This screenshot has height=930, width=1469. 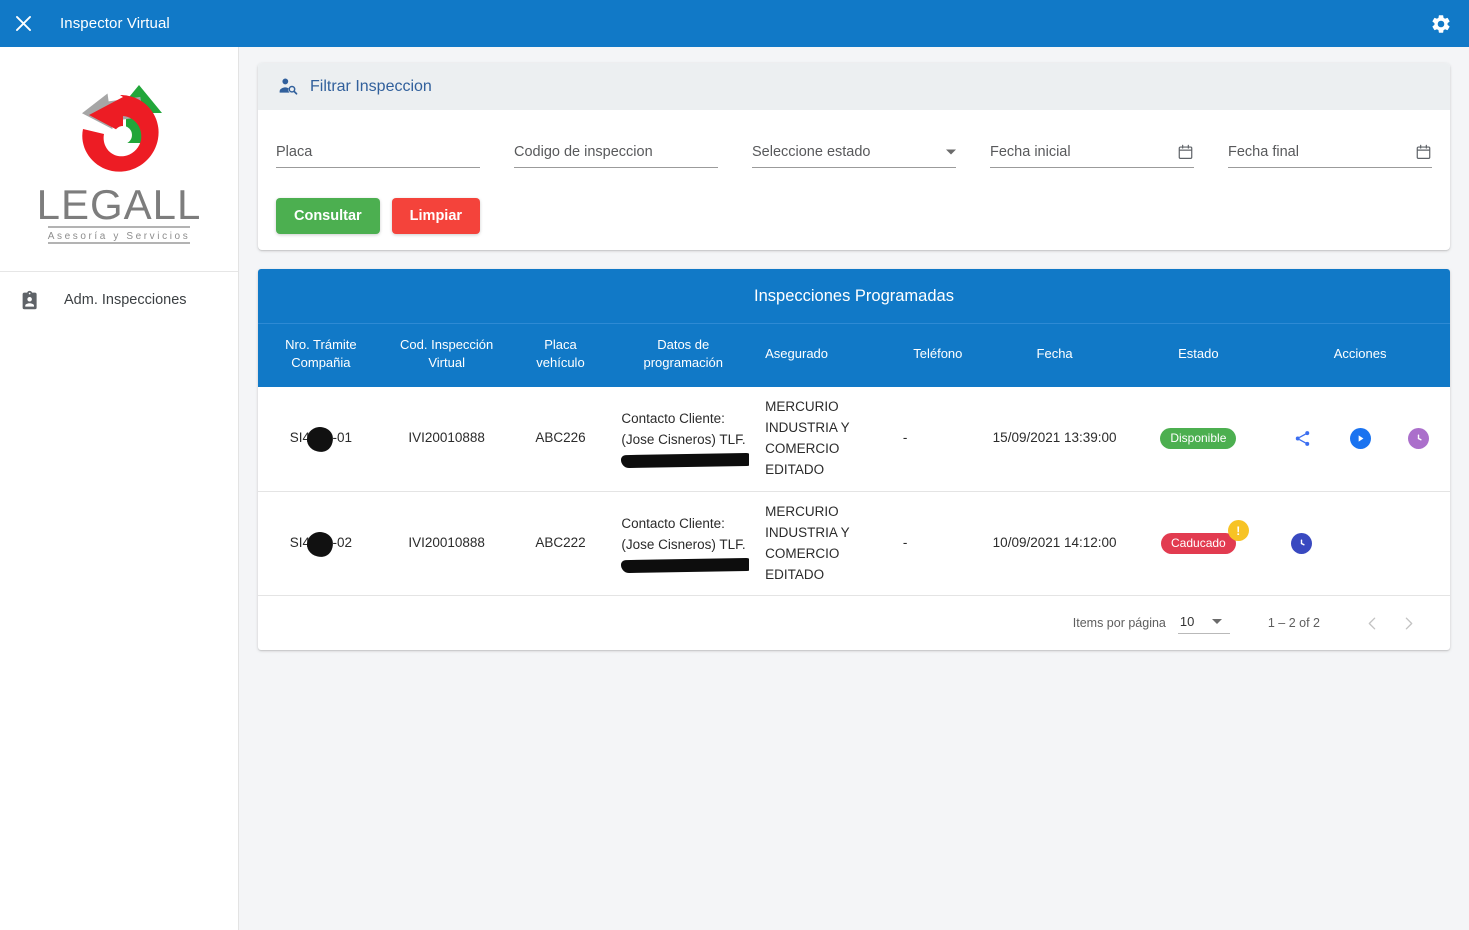 I want to click on play-button, so click(x=1360, y=439).